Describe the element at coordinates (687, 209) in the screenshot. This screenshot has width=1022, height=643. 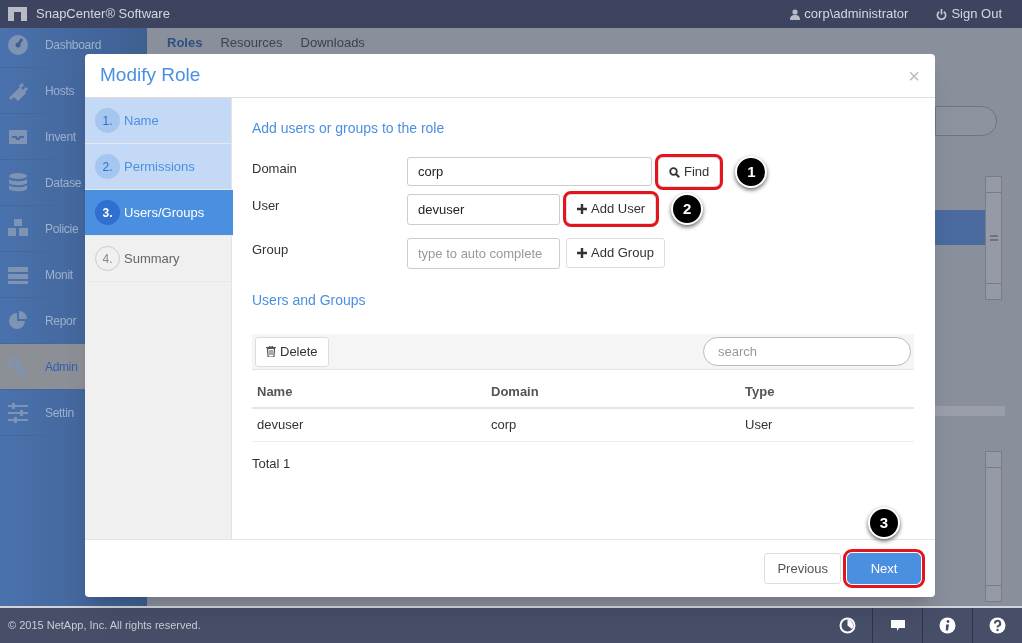
I see `callout-marker: 2` at that location.